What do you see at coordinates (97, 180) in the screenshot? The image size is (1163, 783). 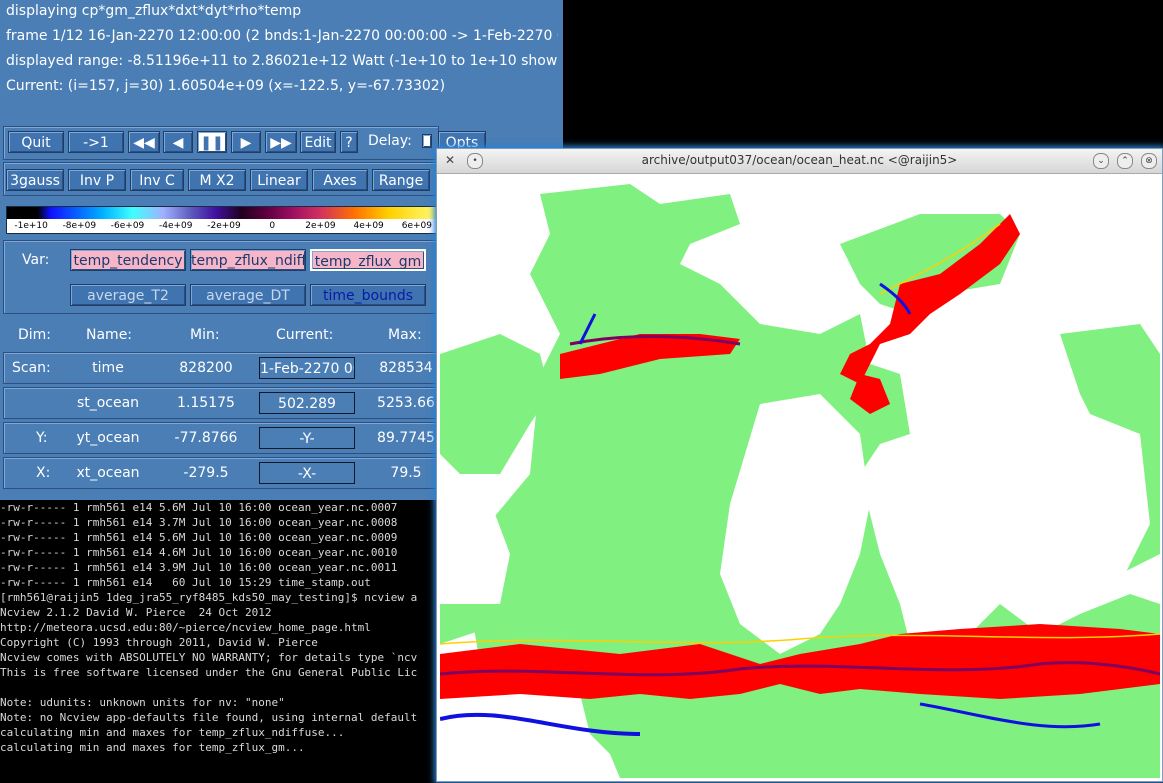 I see `invert-p-button: Inv P` at bounding box center [97, 180].